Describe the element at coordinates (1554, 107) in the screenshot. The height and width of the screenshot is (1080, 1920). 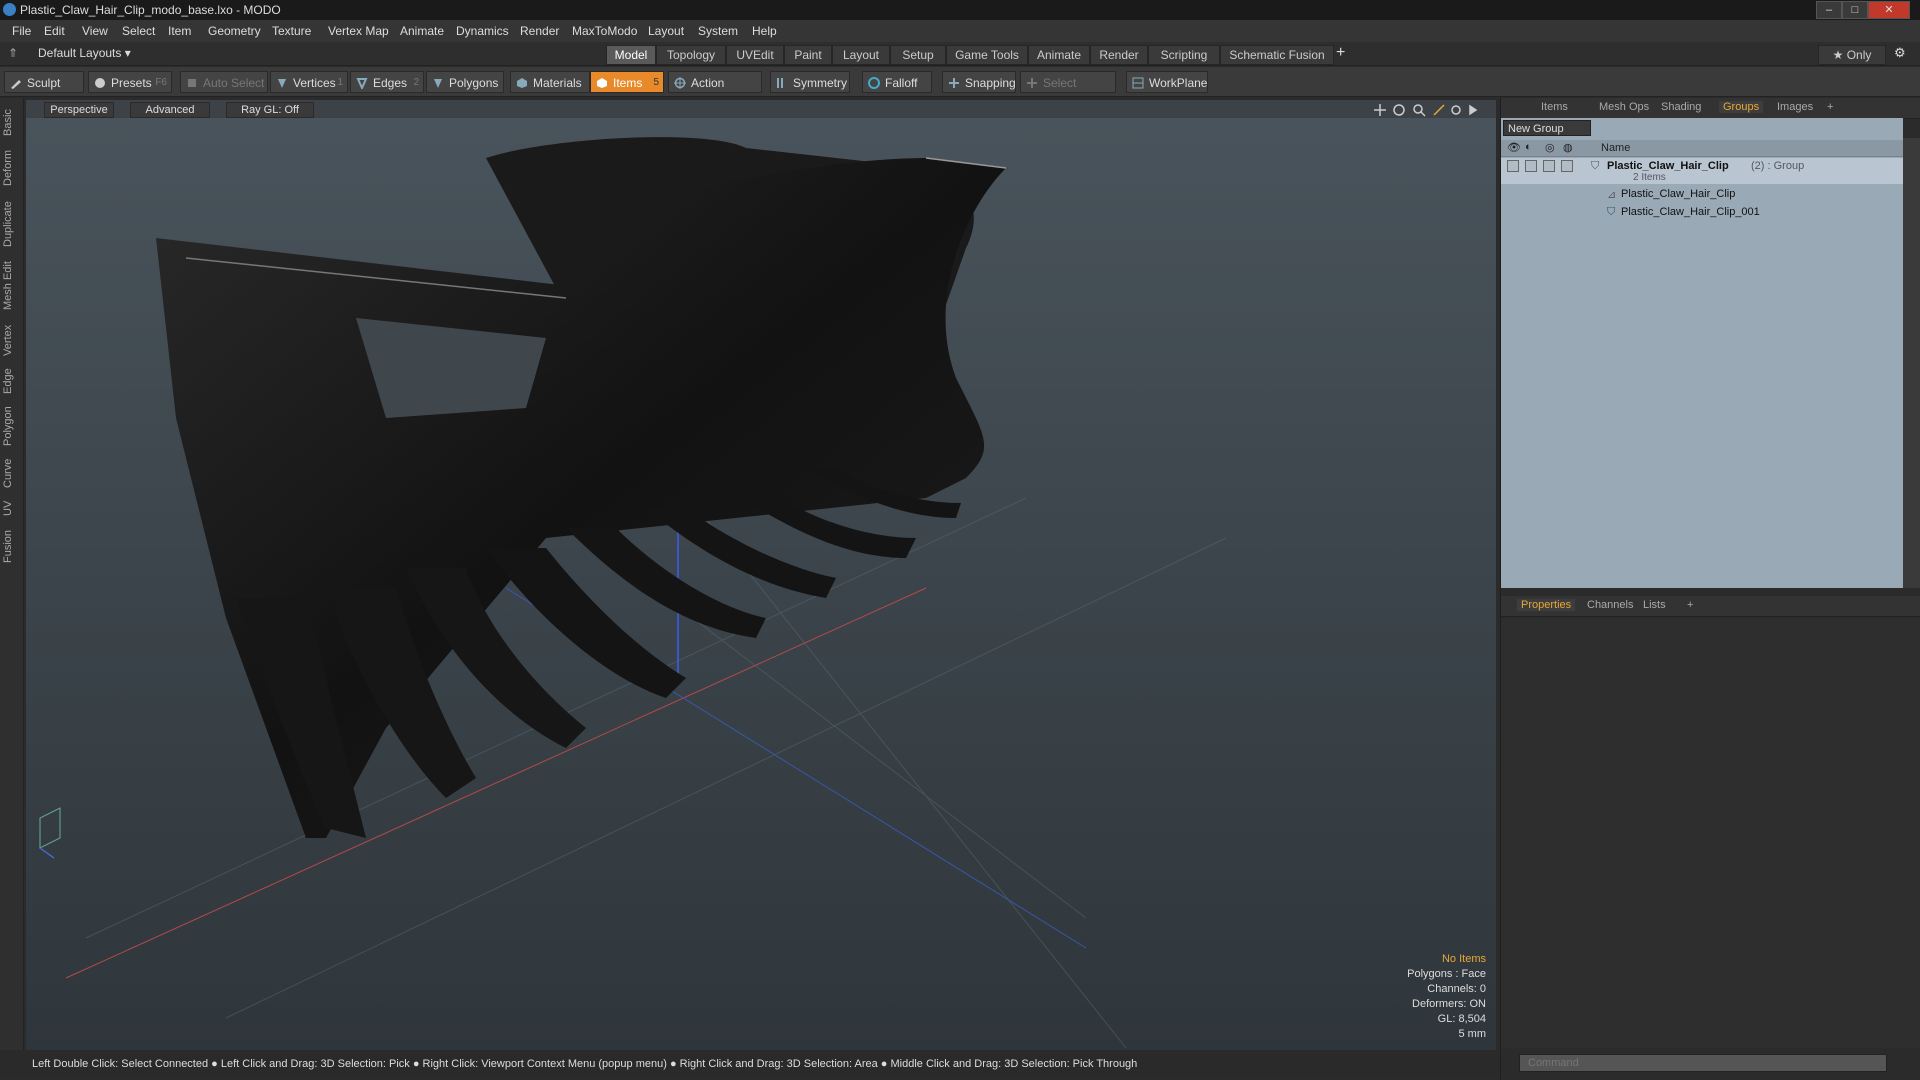
I see `tab-items: Items` at that location.